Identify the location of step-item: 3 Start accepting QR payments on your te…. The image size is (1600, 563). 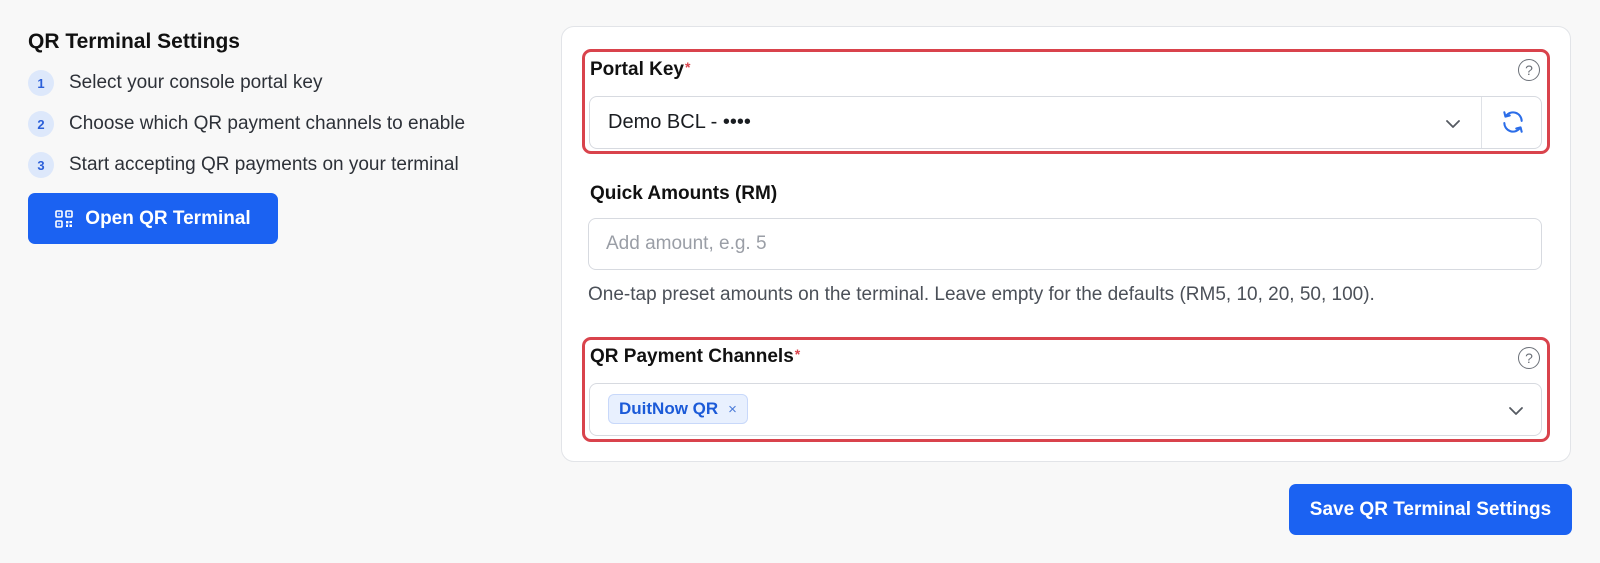
(278, 165).